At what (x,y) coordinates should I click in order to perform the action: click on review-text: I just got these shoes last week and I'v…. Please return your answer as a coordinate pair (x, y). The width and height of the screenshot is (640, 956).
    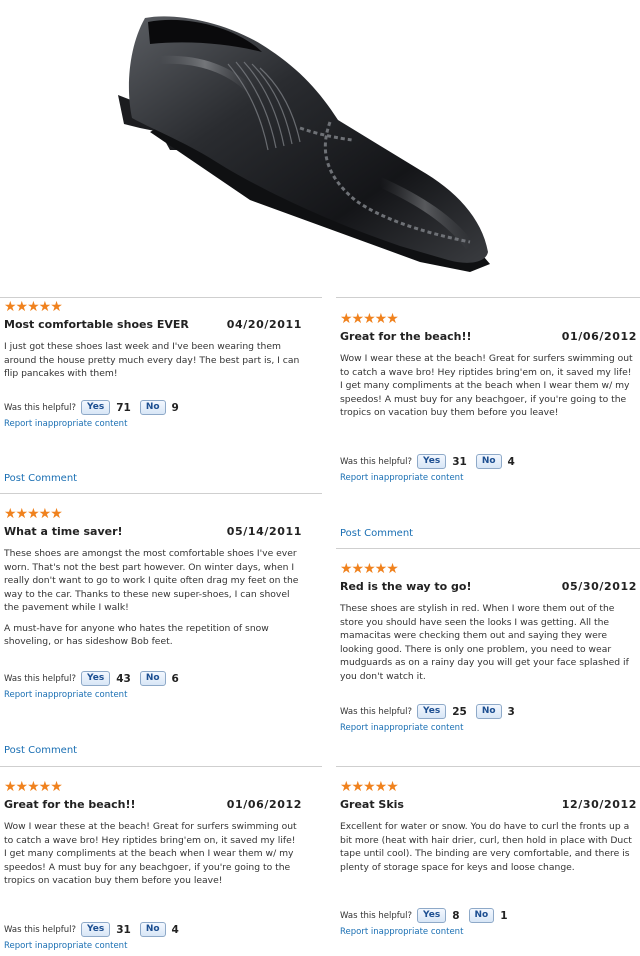
    Looking at the image, I should click on (152, 364).